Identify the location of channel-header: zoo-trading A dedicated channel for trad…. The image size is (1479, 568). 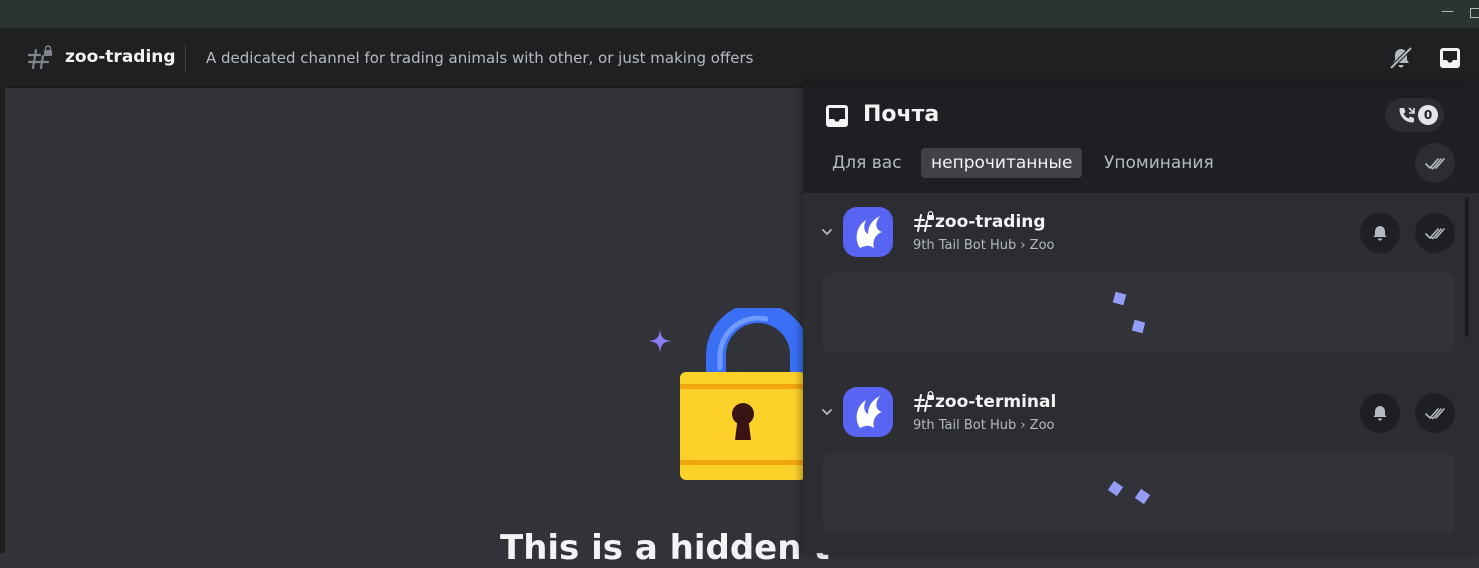
(742, 58).